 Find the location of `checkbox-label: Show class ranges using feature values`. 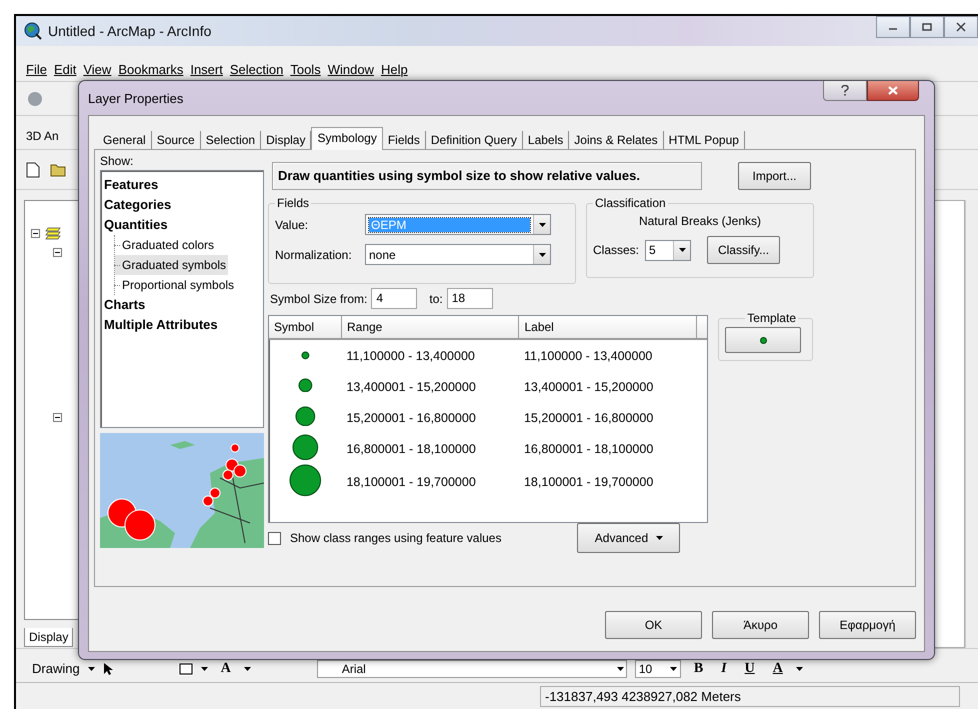

checkbox-label: Show class ranges using feature values is located at coordinates (396, 538).